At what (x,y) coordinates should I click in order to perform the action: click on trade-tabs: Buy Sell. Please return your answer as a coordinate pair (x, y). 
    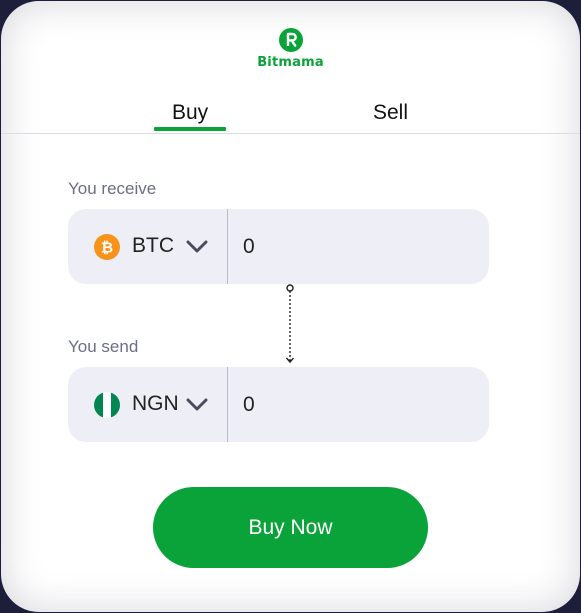
    Looking at the image, I should click on (290, 115).